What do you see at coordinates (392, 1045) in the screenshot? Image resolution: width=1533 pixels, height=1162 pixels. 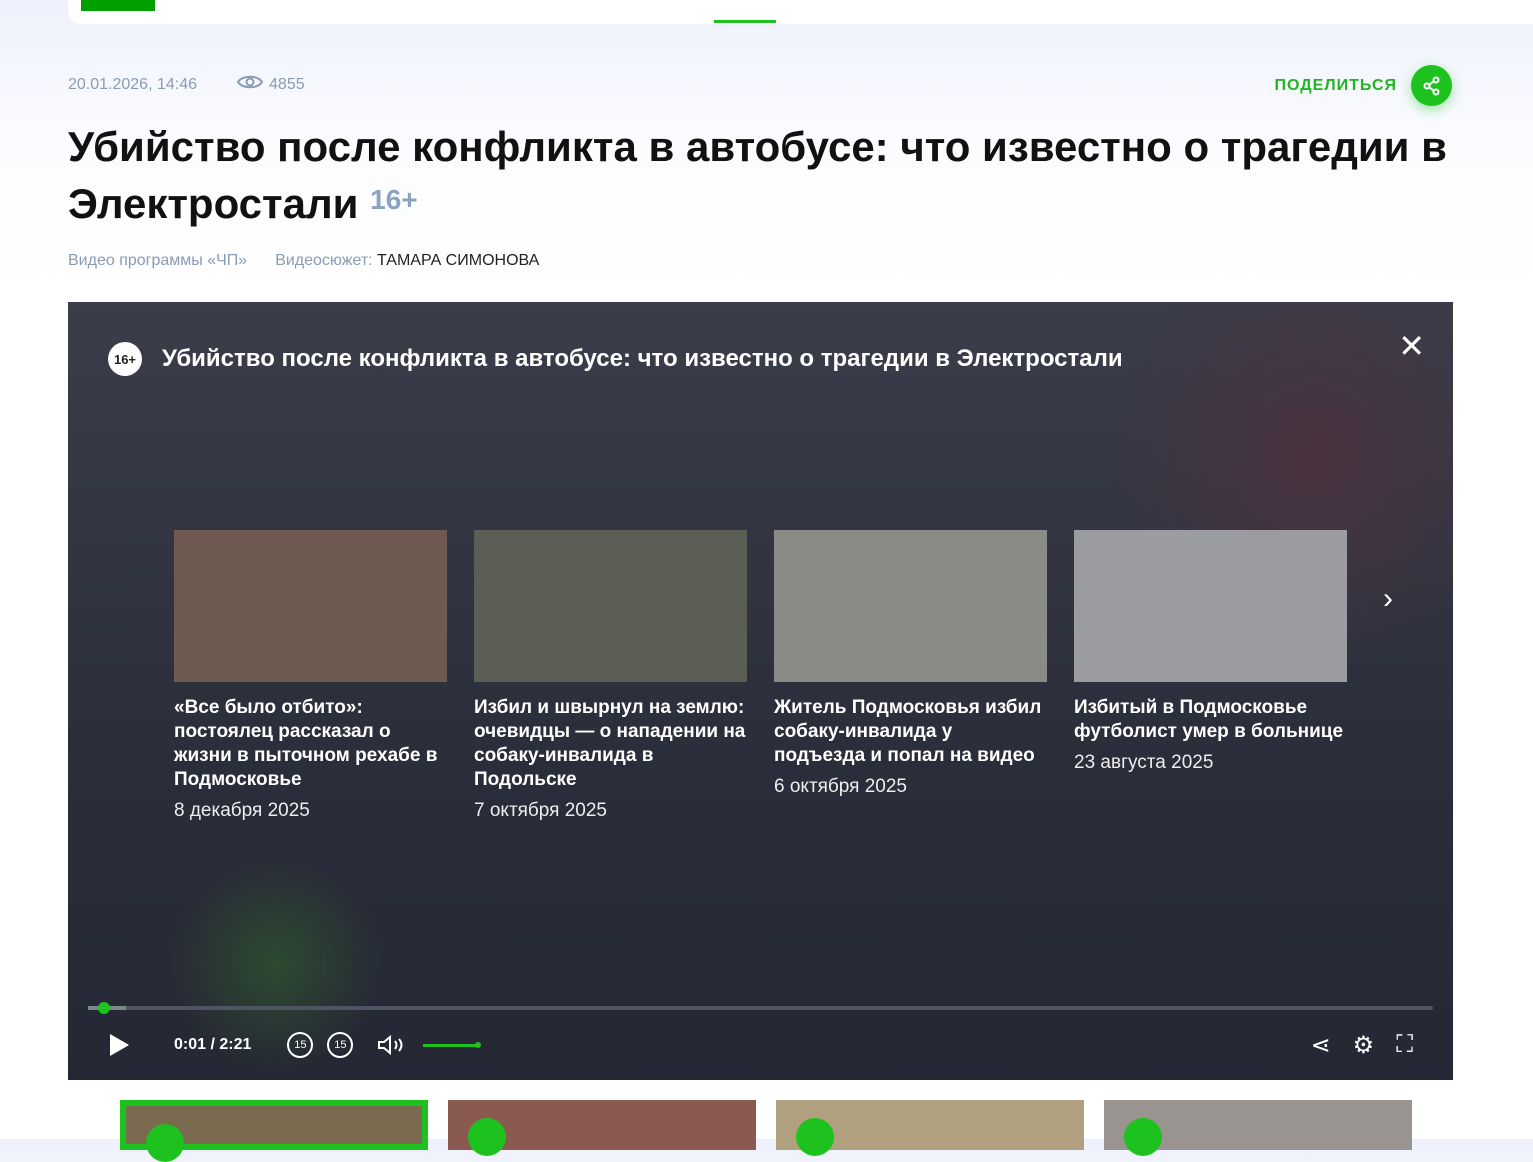 I see `volume-icon` at bounding box center [392, 1045].